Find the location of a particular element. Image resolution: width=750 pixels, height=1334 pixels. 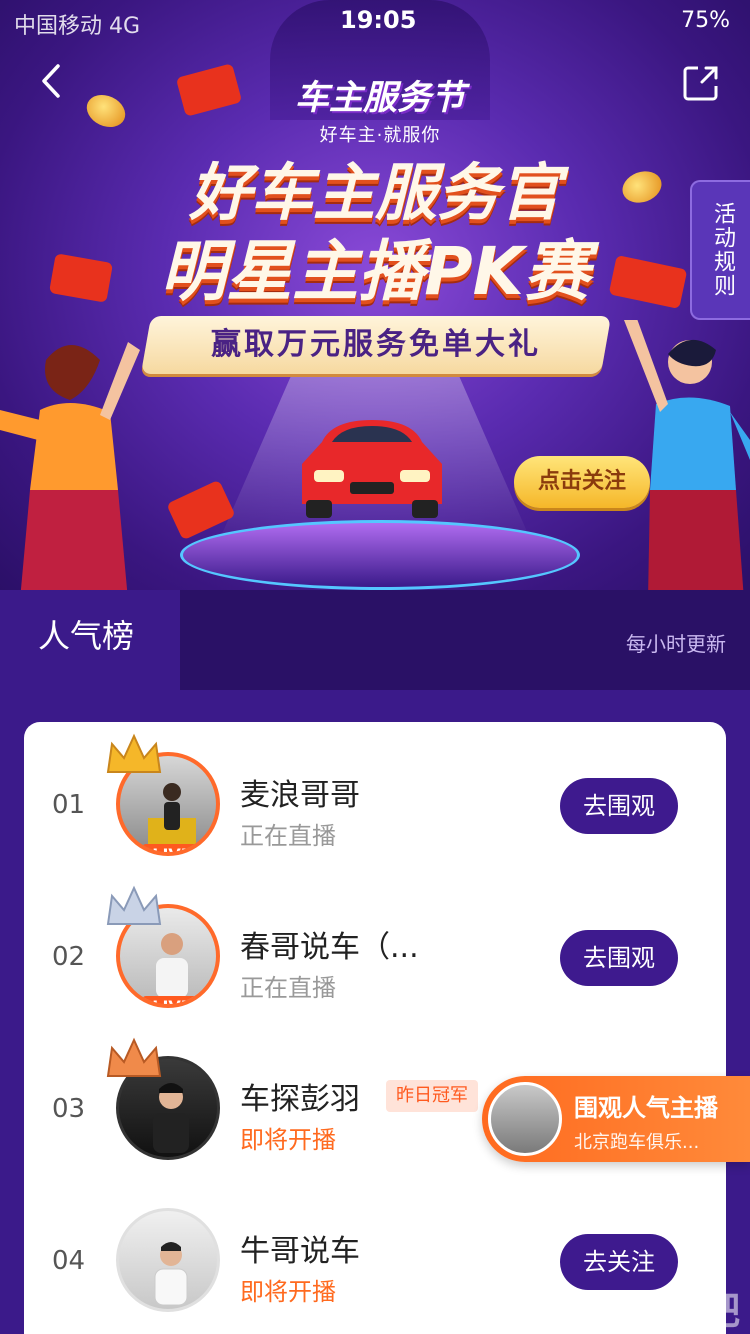

clock: 19:05 is located at coordinates (378, 20).